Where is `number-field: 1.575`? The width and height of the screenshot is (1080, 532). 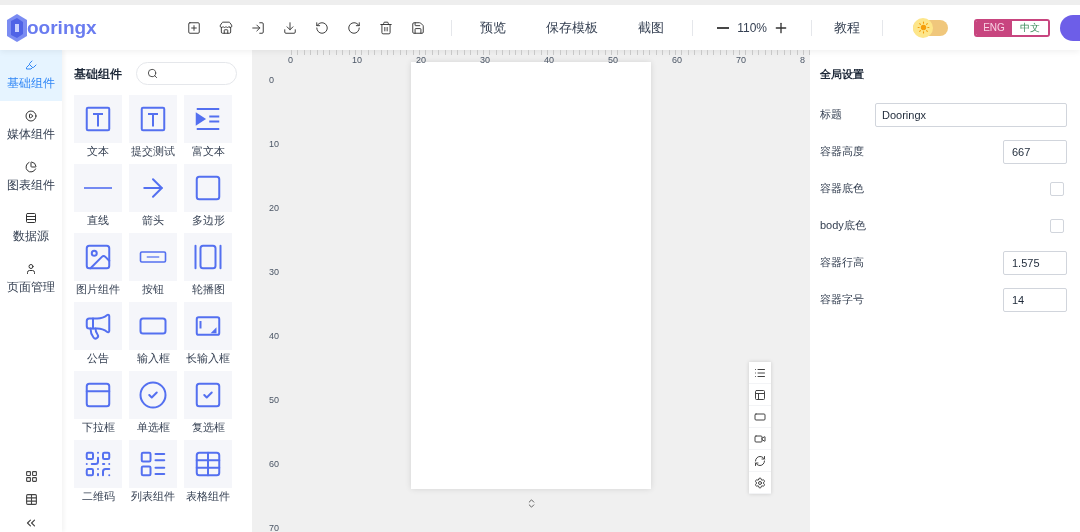
number-field: 1.575 is located at coordinates (1035, 262).